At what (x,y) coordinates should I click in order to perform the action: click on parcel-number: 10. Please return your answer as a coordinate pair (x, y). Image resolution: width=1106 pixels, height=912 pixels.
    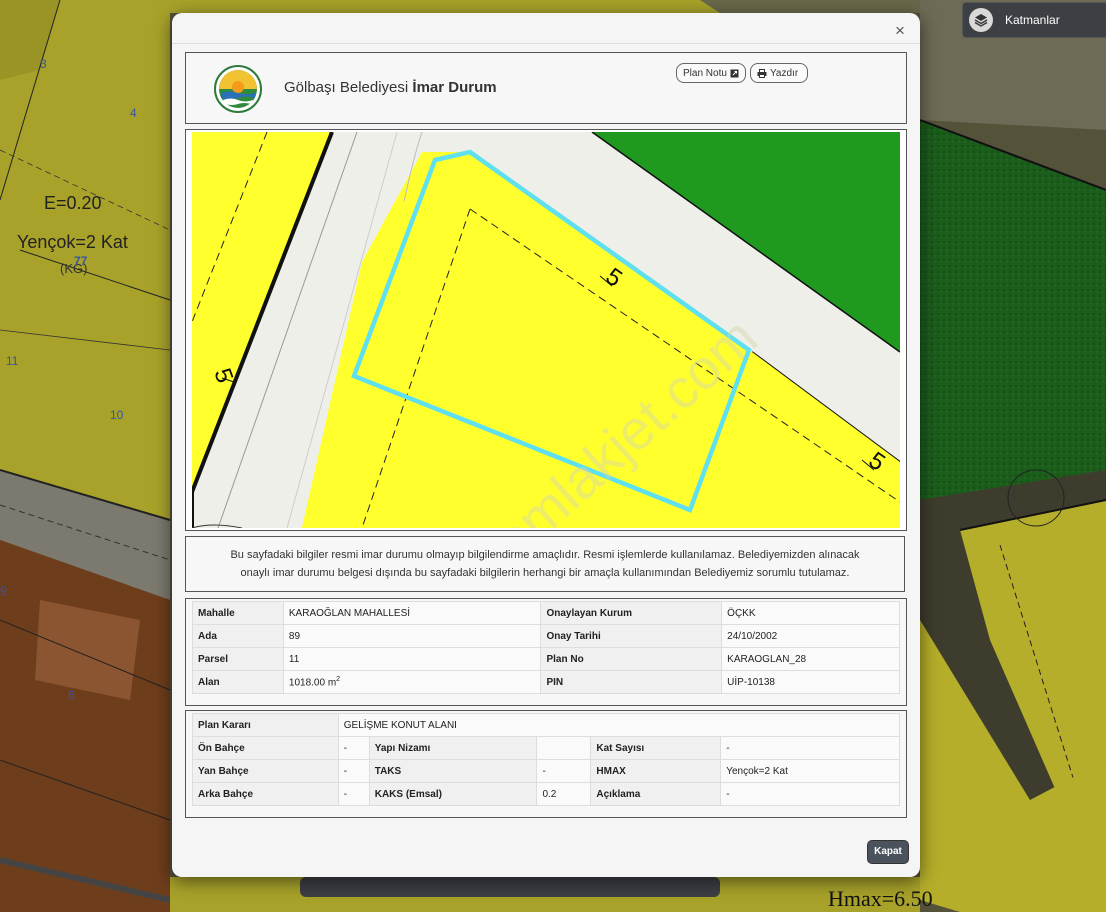
    Looking at the image, I should click on (117, 415).